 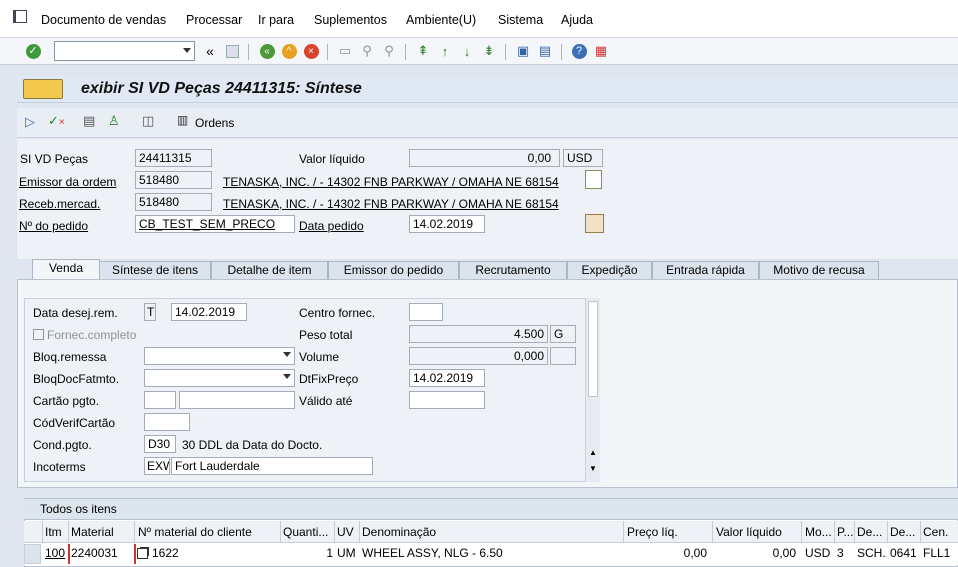 What do you see at coordinates (142, 553) in the screenshot?
I see `copy-icon` at bounding box center [142, 553].